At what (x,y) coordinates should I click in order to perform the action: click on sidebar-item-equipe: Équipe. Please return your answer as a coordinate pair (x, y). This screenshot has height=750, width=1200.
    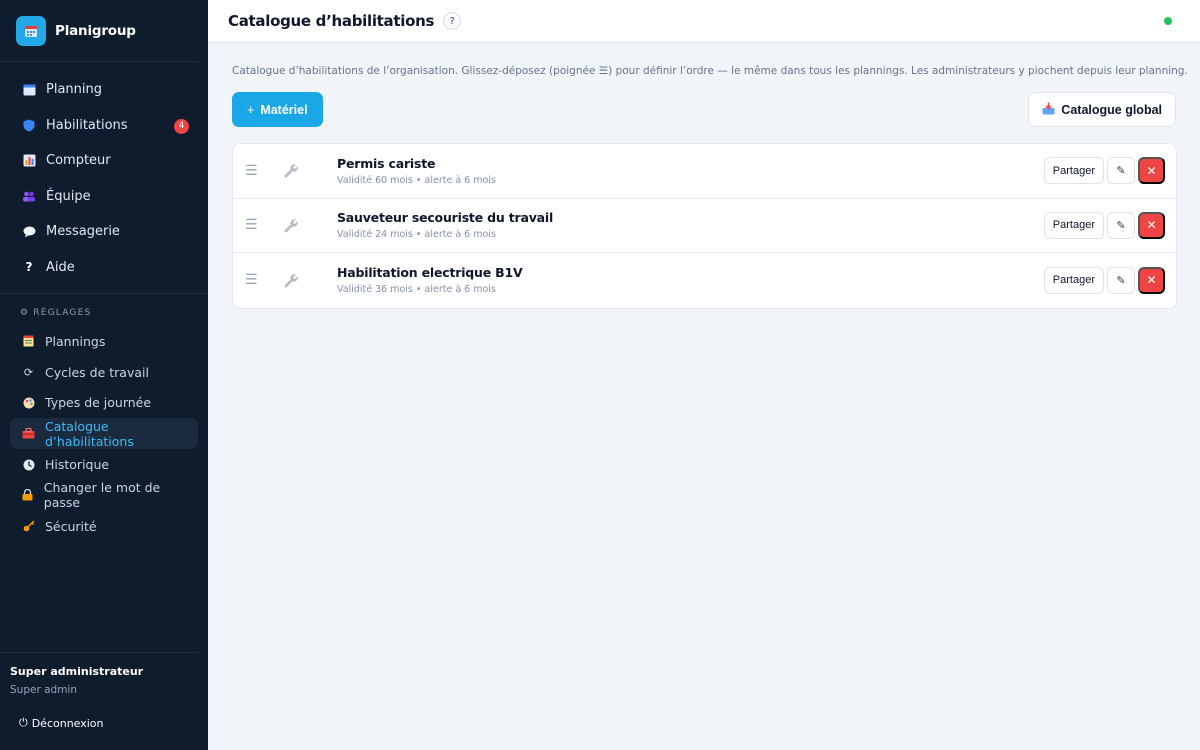
    Looking at the image, I should click on (104, 197).